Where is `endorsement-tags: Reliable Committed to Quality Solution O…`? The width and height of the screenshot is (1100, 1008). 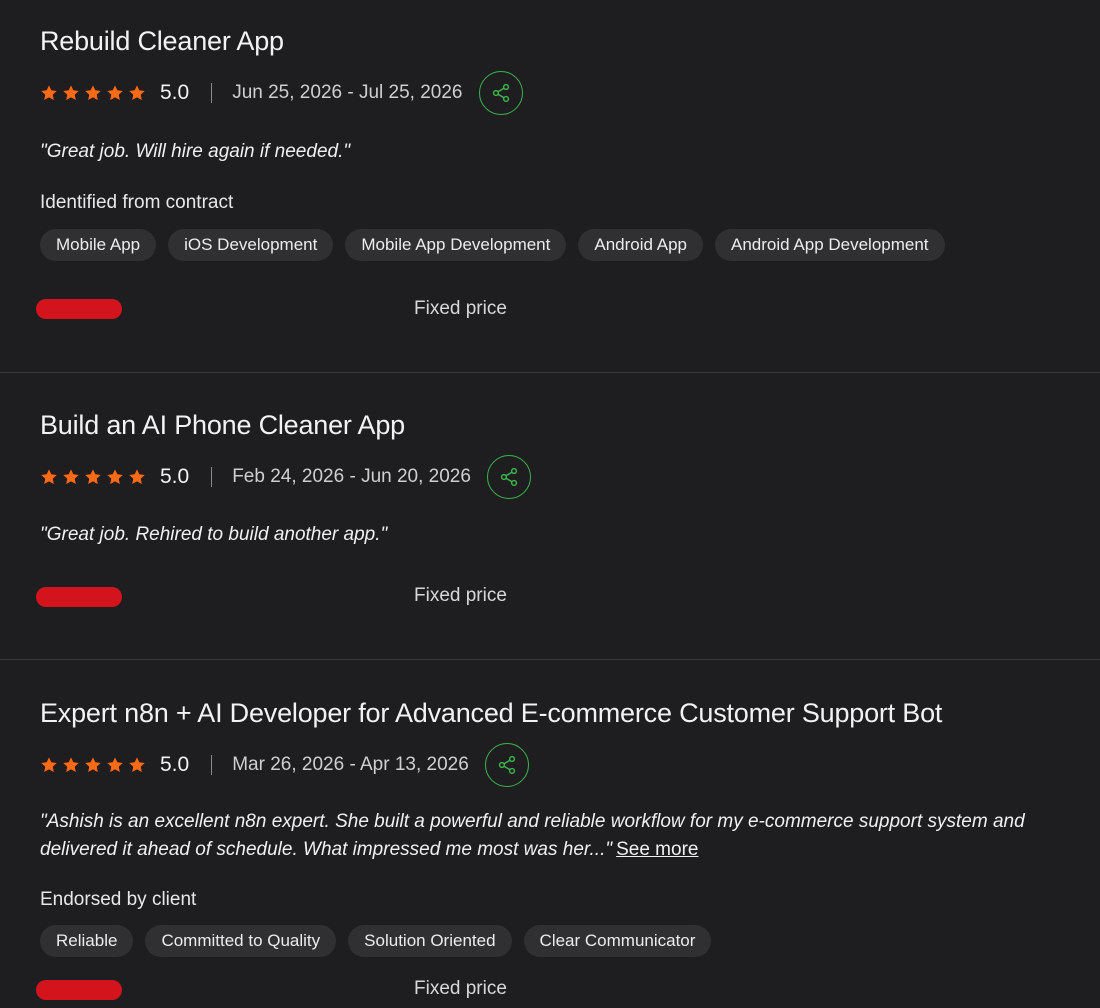
endorsement-tags: Reliable Committed to Quality Solution O… is located at coordinates (376, 941).